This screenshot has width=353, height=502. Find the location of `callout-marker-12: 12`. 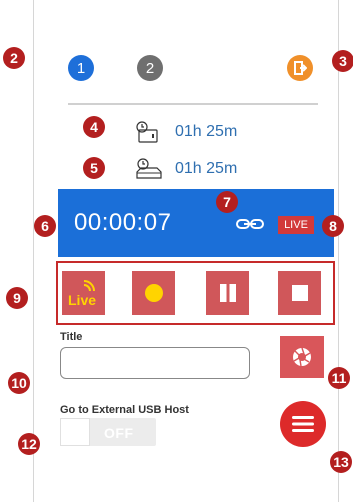

callout-marker-12: 12 is located at coordinates (29, 444).